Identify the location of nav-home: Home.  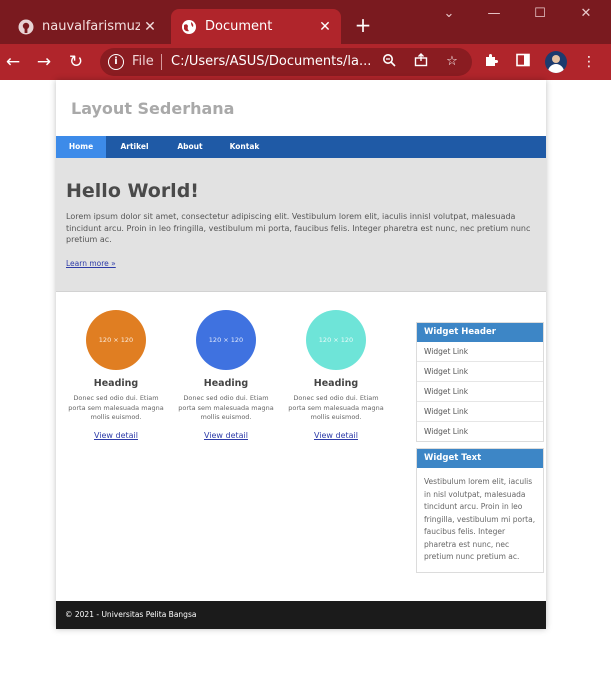
(81, 147).